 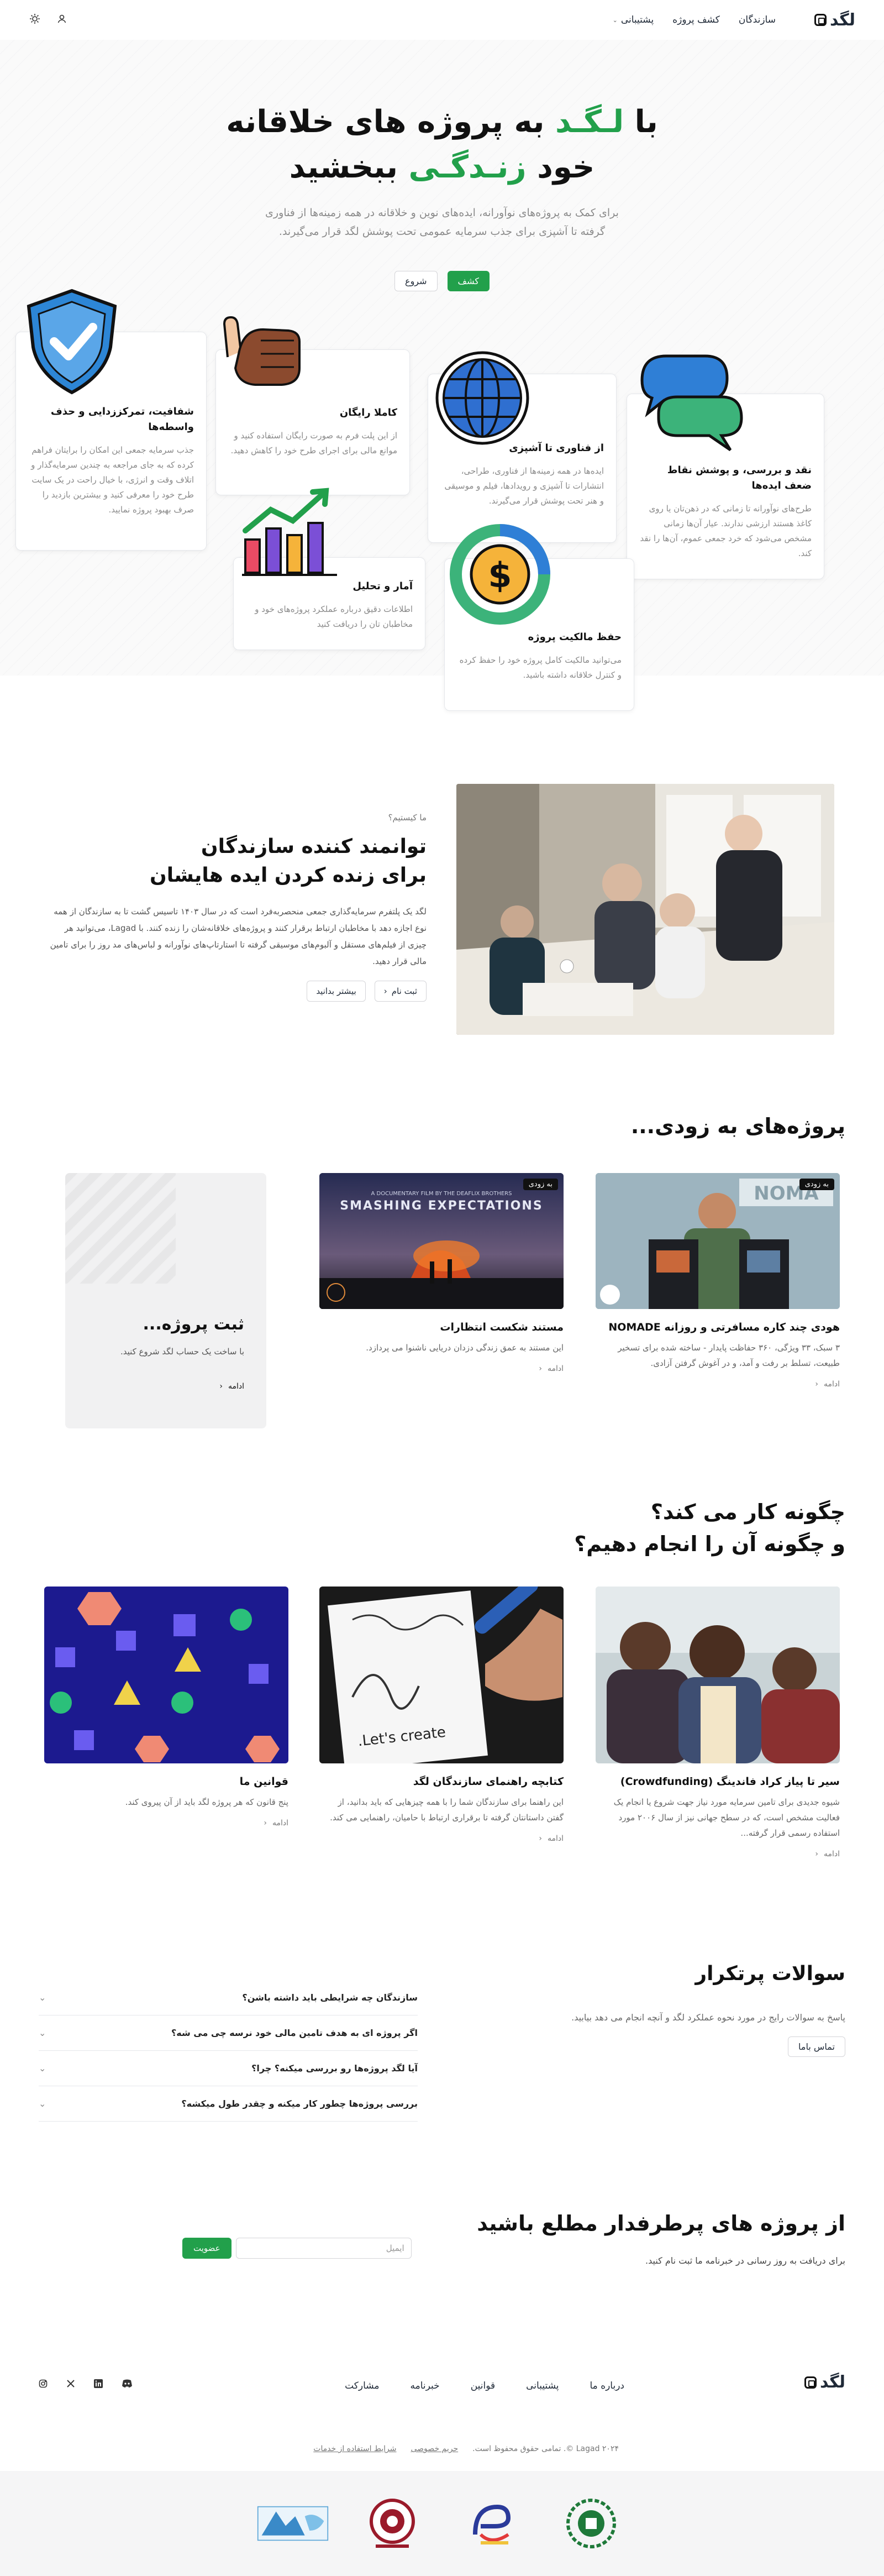 I want to click on discord-icon, so click(x=127, y=2385).